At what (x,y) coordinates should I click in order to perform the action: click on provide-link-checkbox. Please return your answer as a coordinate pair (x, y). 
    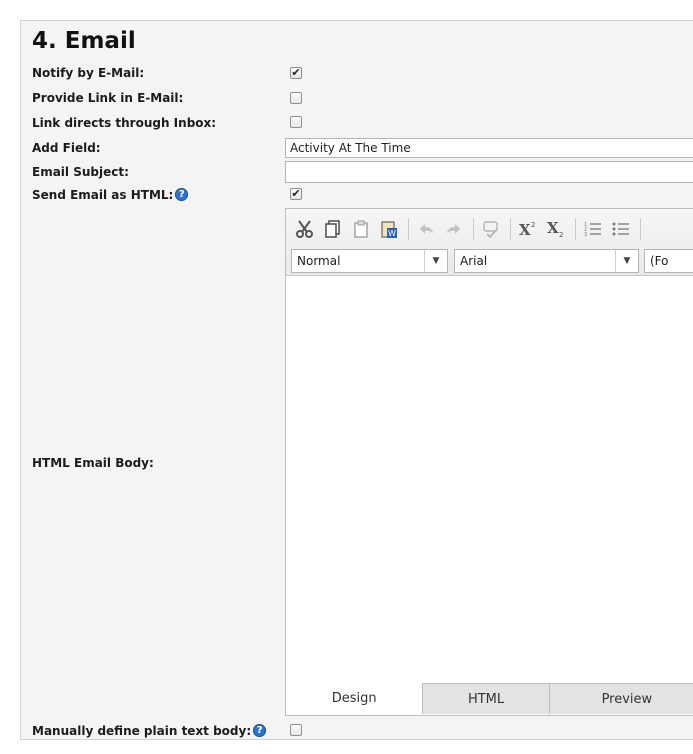
    Looking at the image, I should click on (296, 98).